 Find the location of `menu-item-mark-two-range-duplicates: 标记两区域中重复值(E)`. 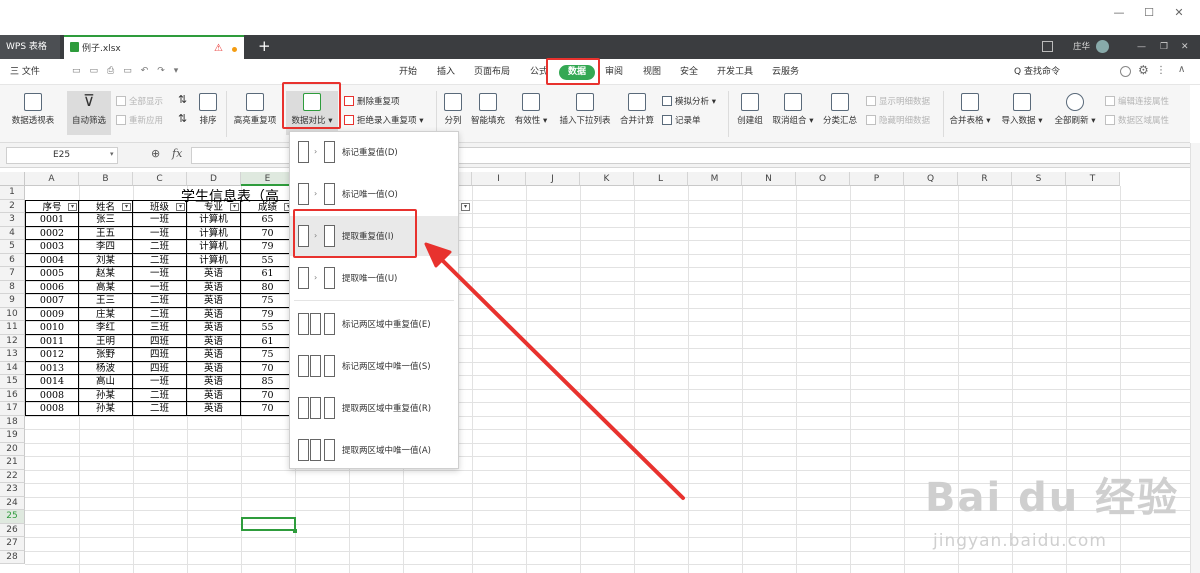

menu-item-mark-two-range-duplicates: 标记两区域中重复值(E) is located at coordinates (374, 324).